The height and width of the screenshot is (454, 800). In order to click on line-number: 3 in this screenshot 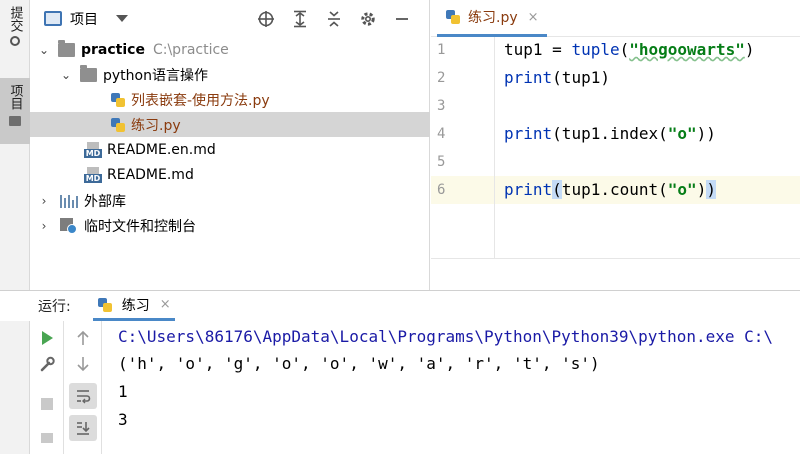, I will do `click(441, 106)`.